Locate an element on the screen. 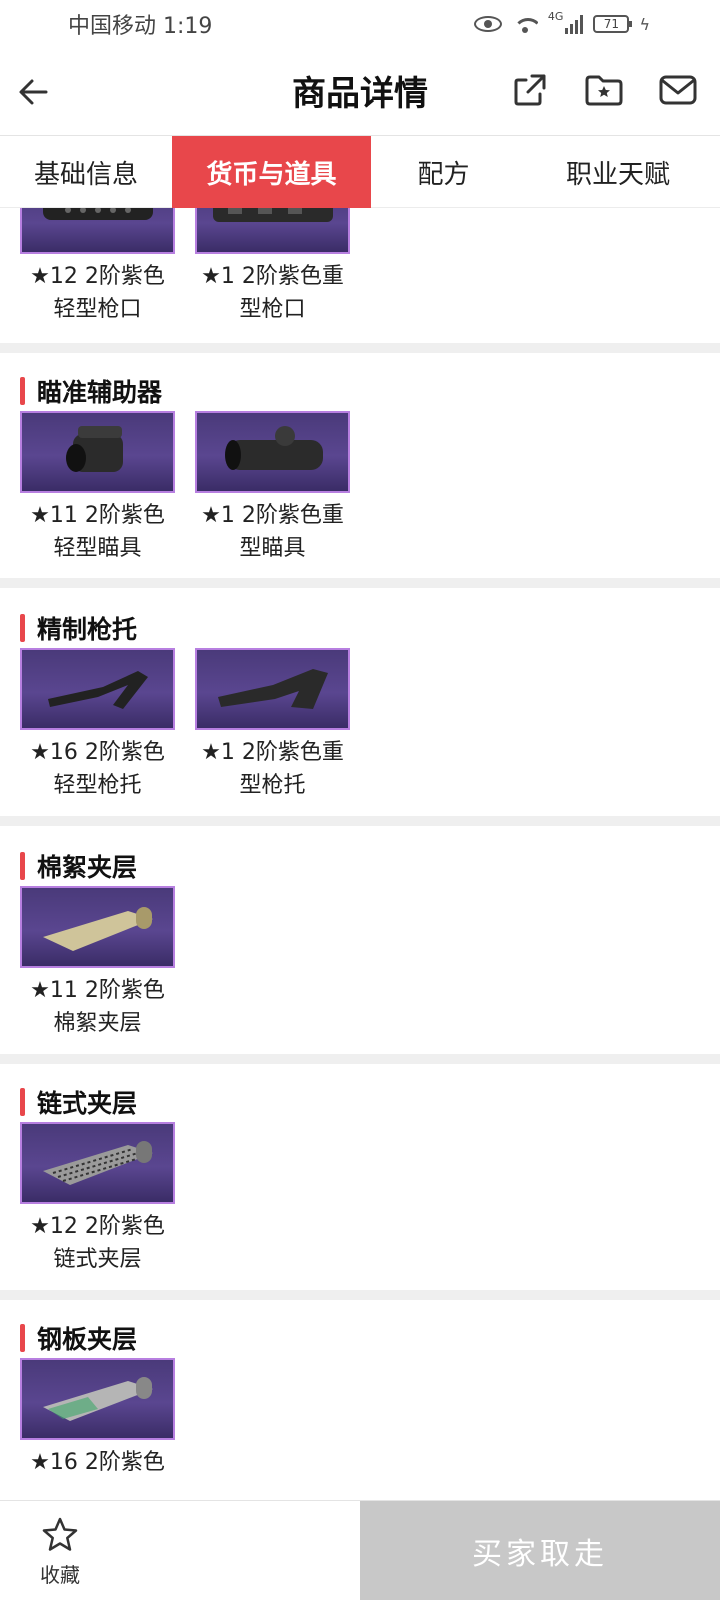 The image size is (720, 1600). section-title: 钢板夹层 is located at coordinates (78, 1338).